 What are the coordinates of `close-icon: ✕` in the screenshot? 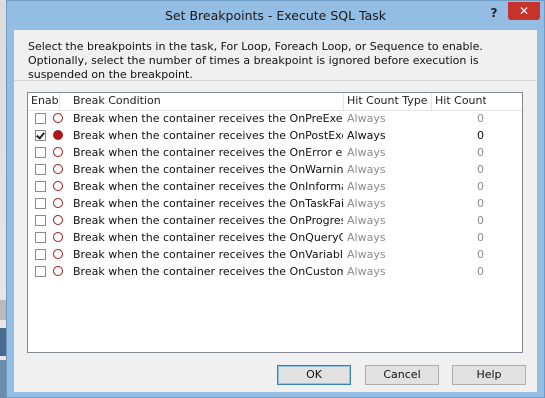 It's located at (524, 11).